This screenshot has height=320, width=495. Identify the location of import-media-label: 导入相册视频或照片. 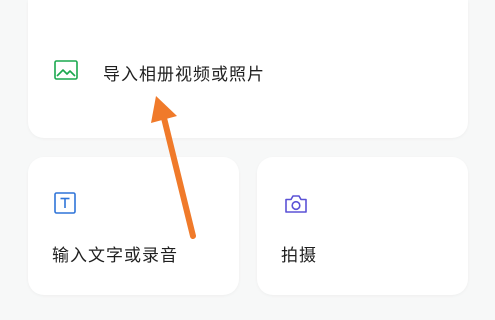
(184, 75).